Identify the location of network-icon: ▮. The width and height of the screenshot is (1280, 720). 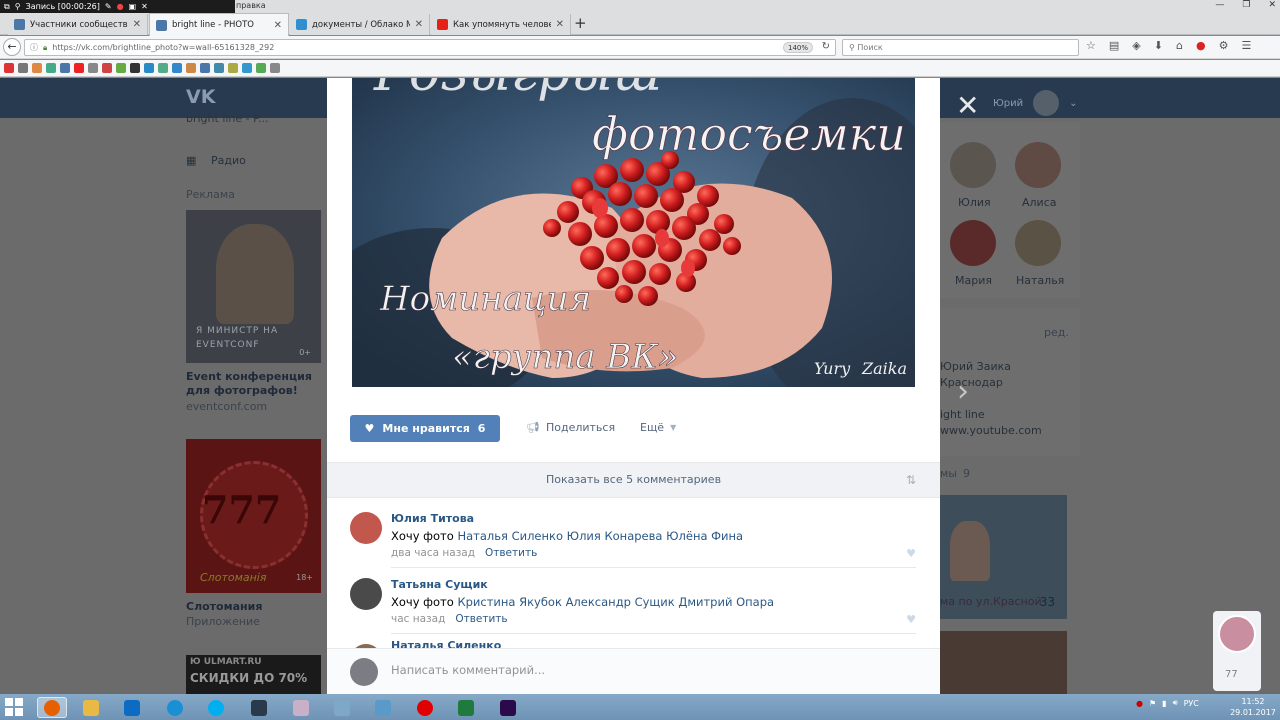
(1164, 703).